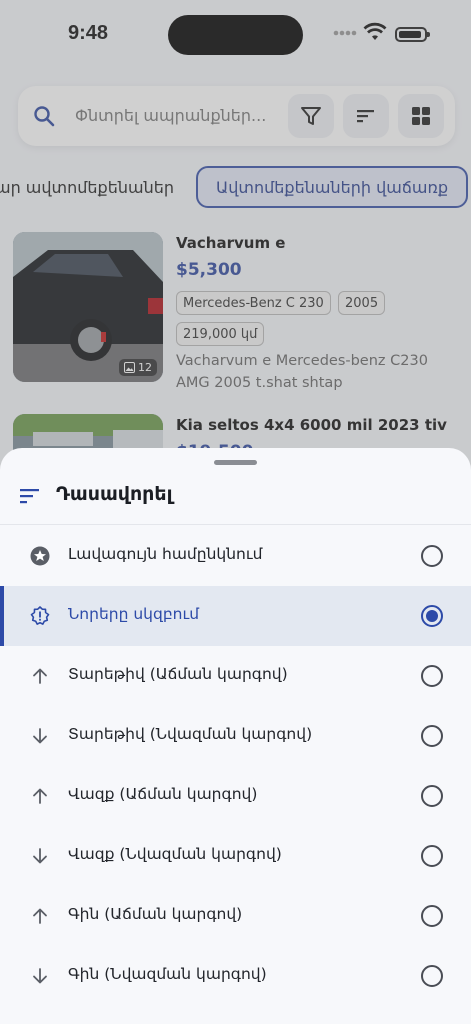  What do you see at coordinates (163, 794) in the screenshot?
I see `option-label: Վազք (Աճման կարգով)` at bounding box center [163, 794].